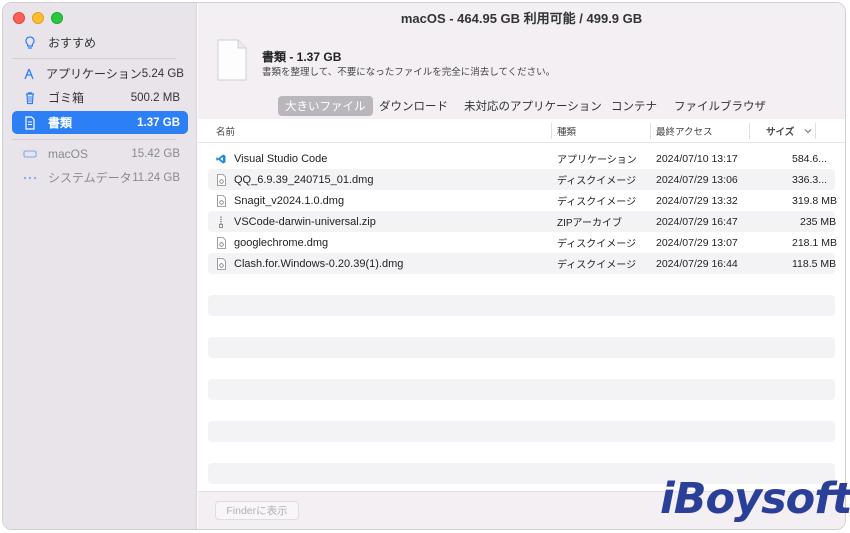 This screenshot has width=850, height=533. What do you see at coordinates (72, 43) in the screenshot?
I see `sidebar-item-label: おすすめ` at bounding box center [72, 43].